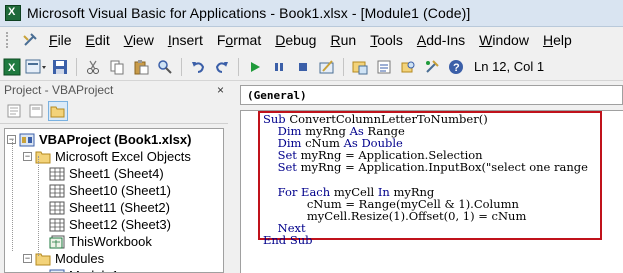 Image resolution: width=623 pixels, height=273 pixels. I want to click on menu-insert: Insert, so click(185, 40).